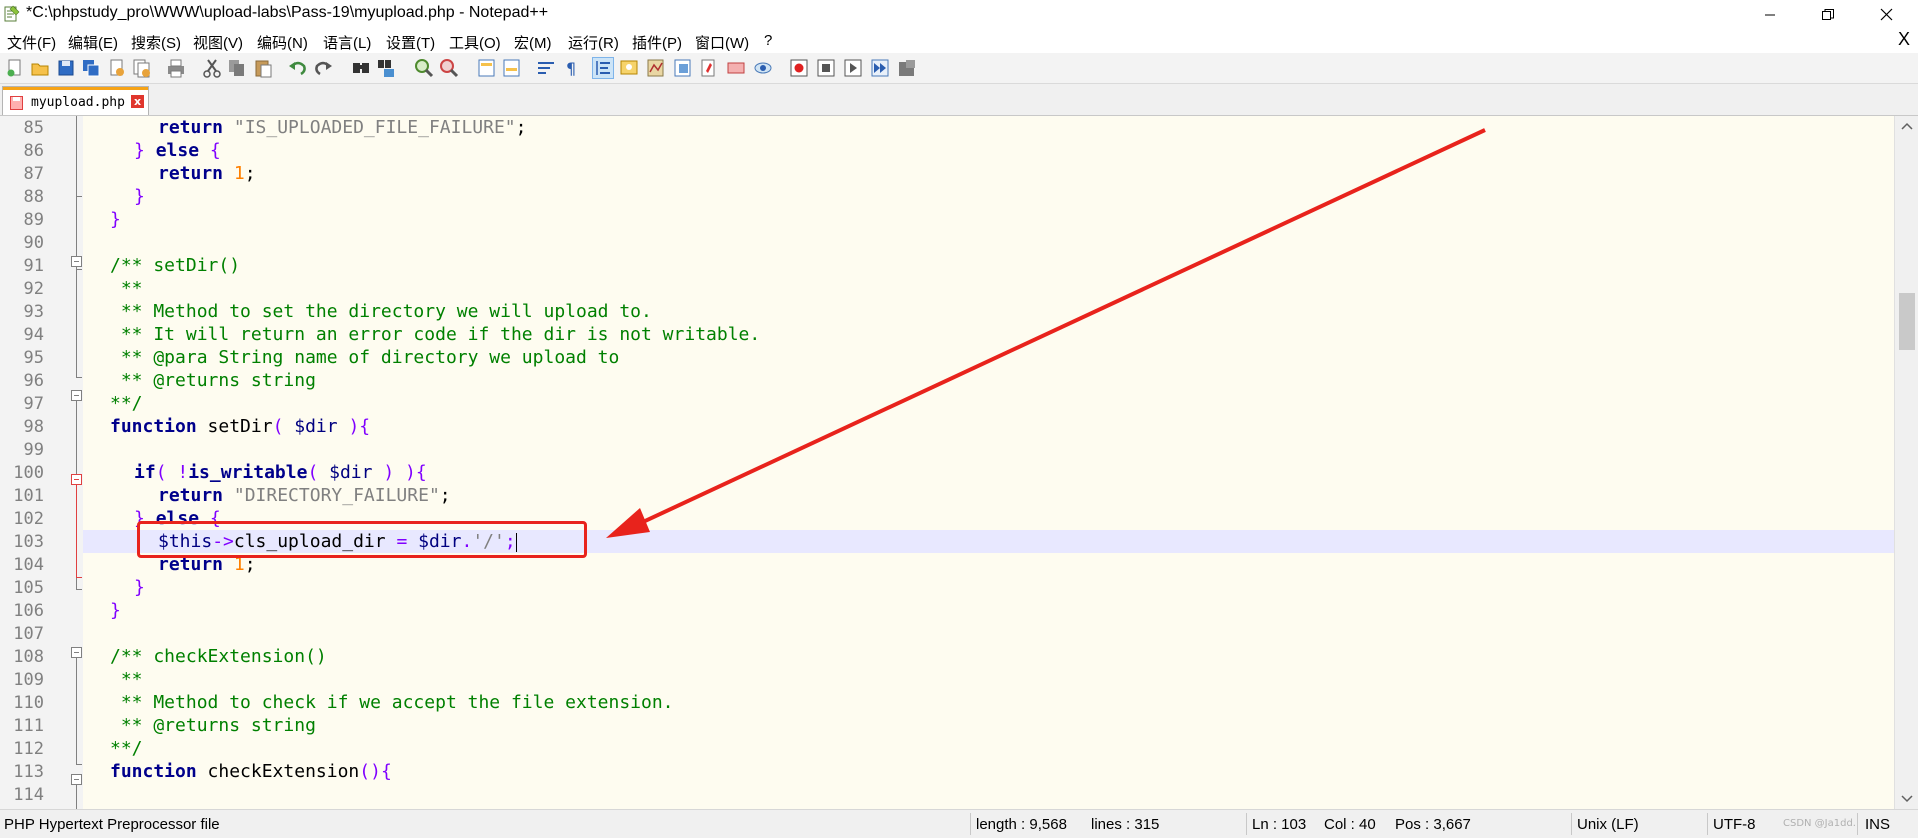  I want to click on menu-view: 视图(V), so click(218, 42).